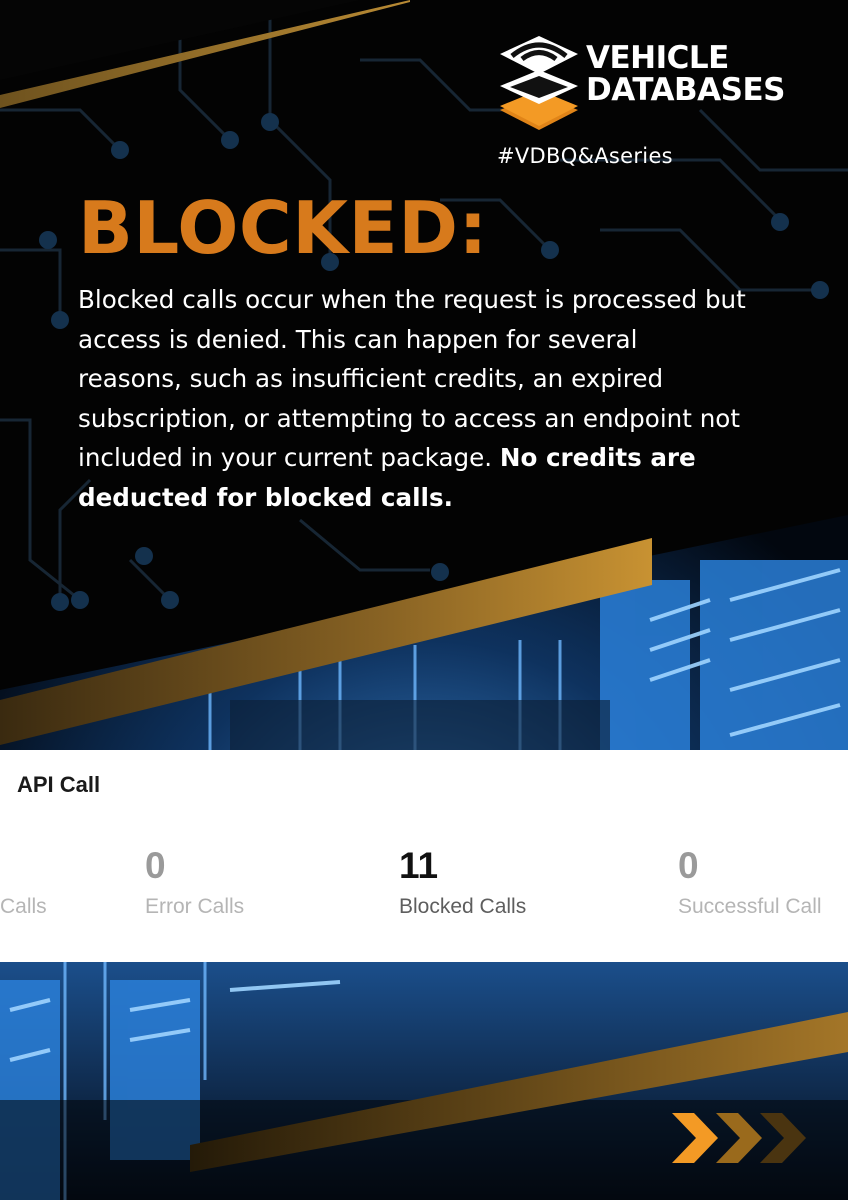 The image size is (848, 1200). I want to click on section-heading: BLOCKED:, so click(283, 228).